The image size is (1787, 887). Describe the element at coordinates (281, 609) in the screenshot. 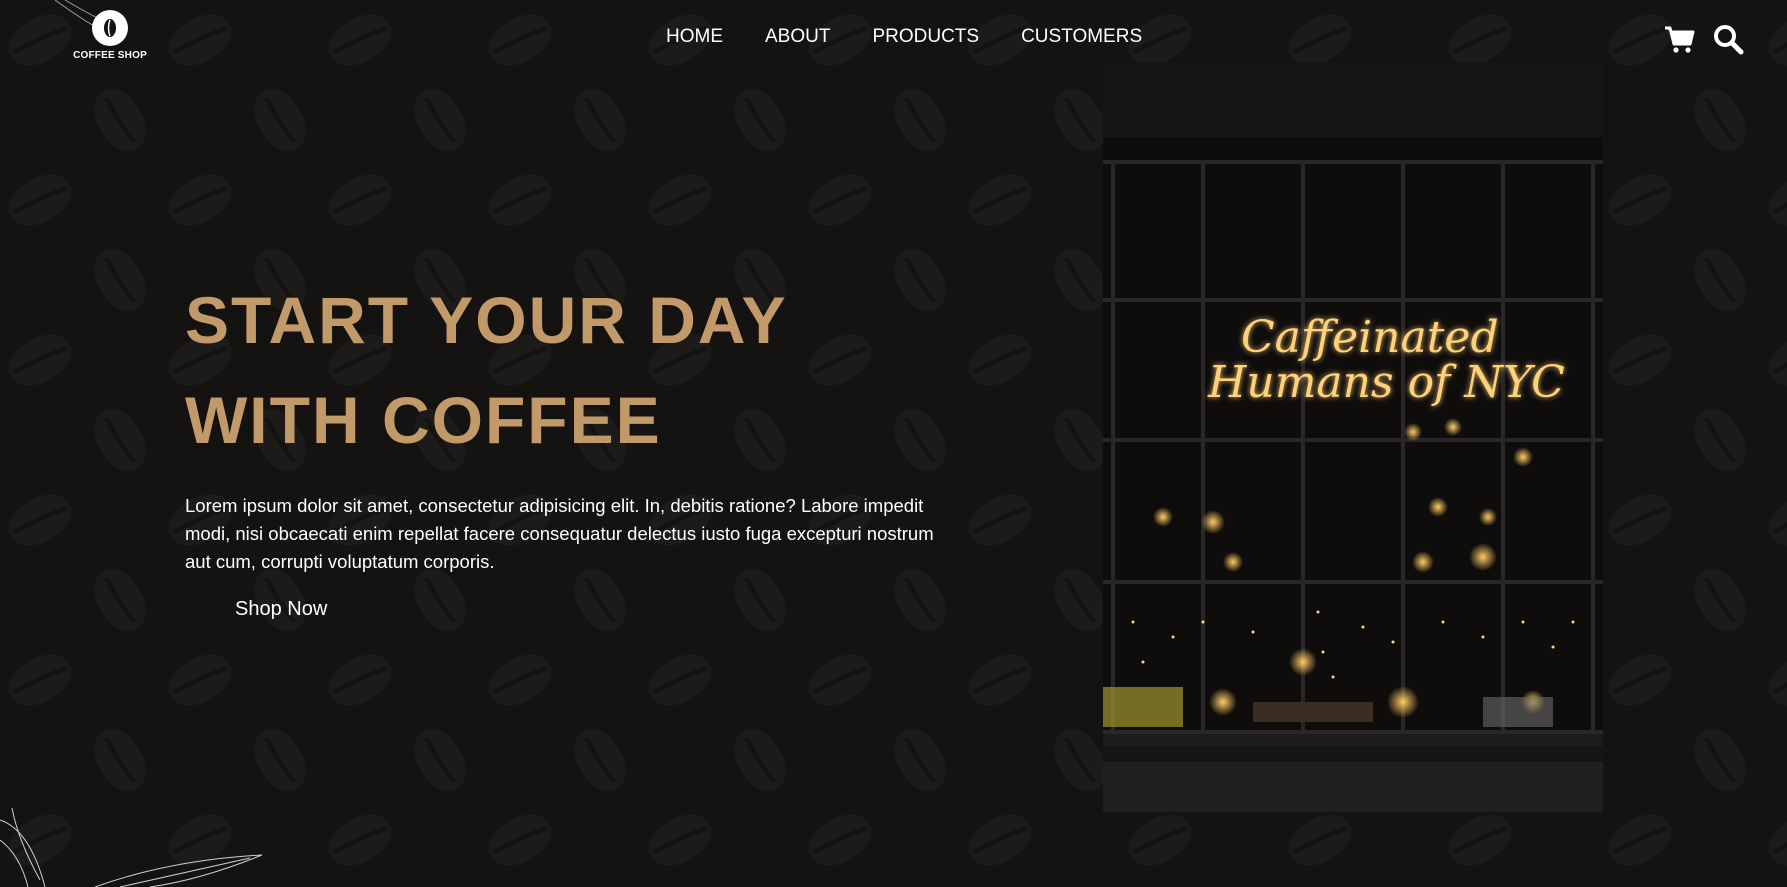

I see `shop-now-button: Shop Now` at that location.